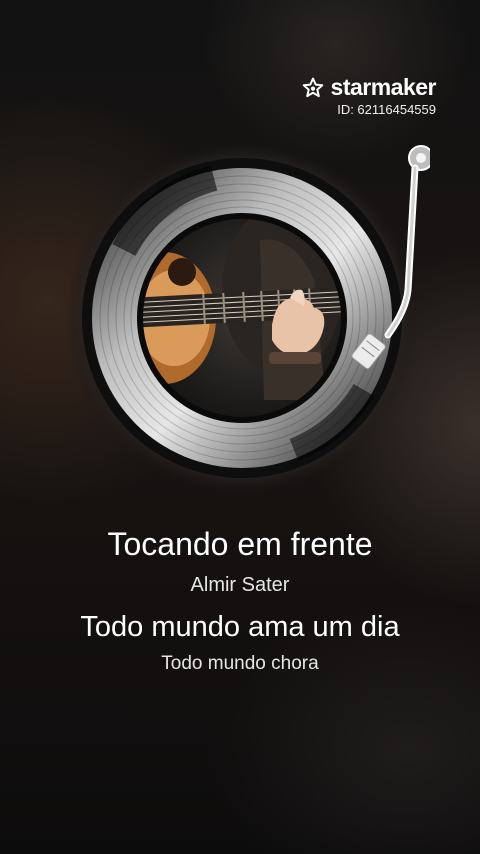 The width and height of the screenshot is (480, 854). What do you see at coordinates (240, 663) in the screenshot?
I see `next-lyric-line: Todo mundo chora` at bounding box center [240, 663].